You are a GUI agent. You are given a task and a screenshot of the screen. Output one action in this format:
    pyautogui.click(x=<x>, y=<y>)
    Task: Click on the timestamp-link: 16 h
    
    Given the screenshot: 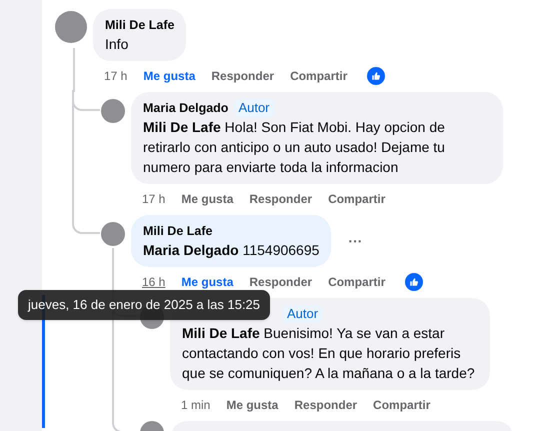 What is the action you would take?
    pyautogui.click(x=154, y=282)
    